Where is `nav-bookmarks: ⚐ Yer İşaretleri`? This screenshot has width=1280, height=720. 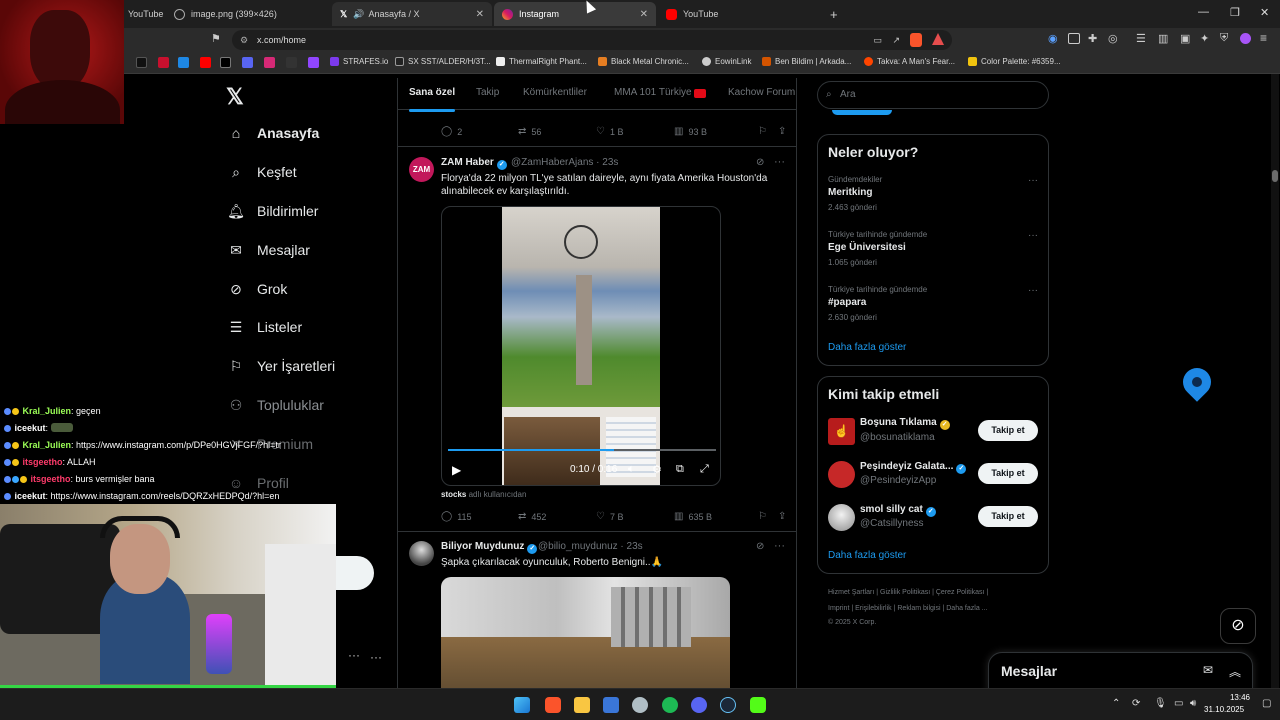
nav-bookmarks: ⚐ Yer İşaretleri is located at coordinates (281, 366).